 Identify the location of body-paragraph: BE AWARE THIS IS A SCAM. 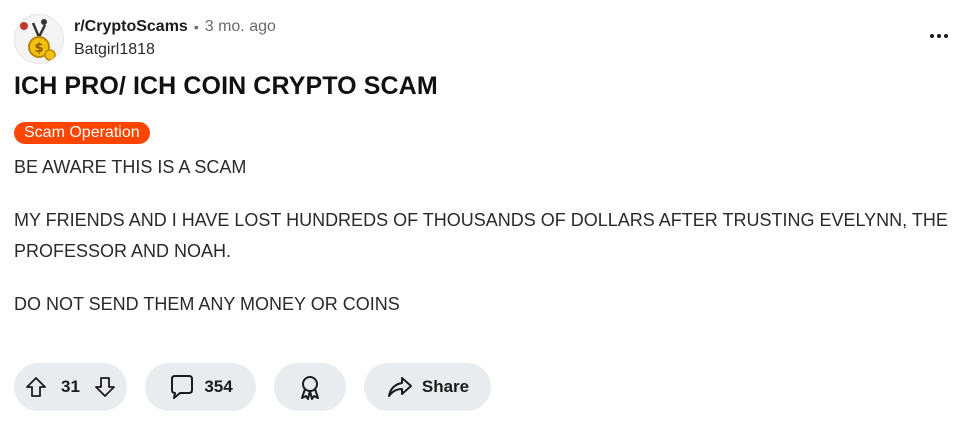
(130, 167).